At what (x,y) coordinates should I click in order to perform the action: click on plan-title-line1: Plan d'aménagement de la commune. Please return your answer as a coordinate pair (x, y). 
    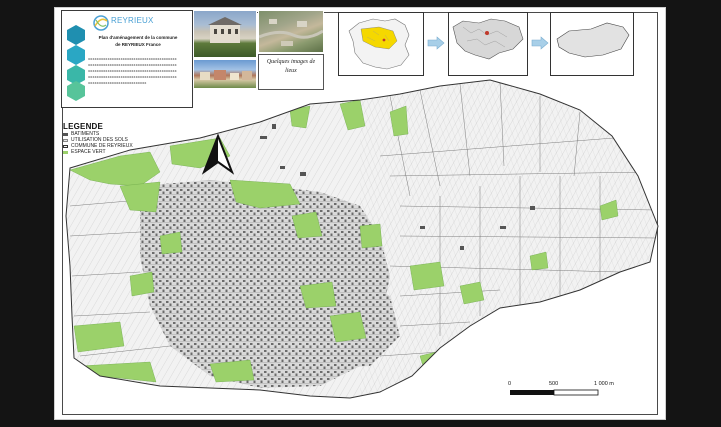
    Looking at the image, I should click on (138, 37).